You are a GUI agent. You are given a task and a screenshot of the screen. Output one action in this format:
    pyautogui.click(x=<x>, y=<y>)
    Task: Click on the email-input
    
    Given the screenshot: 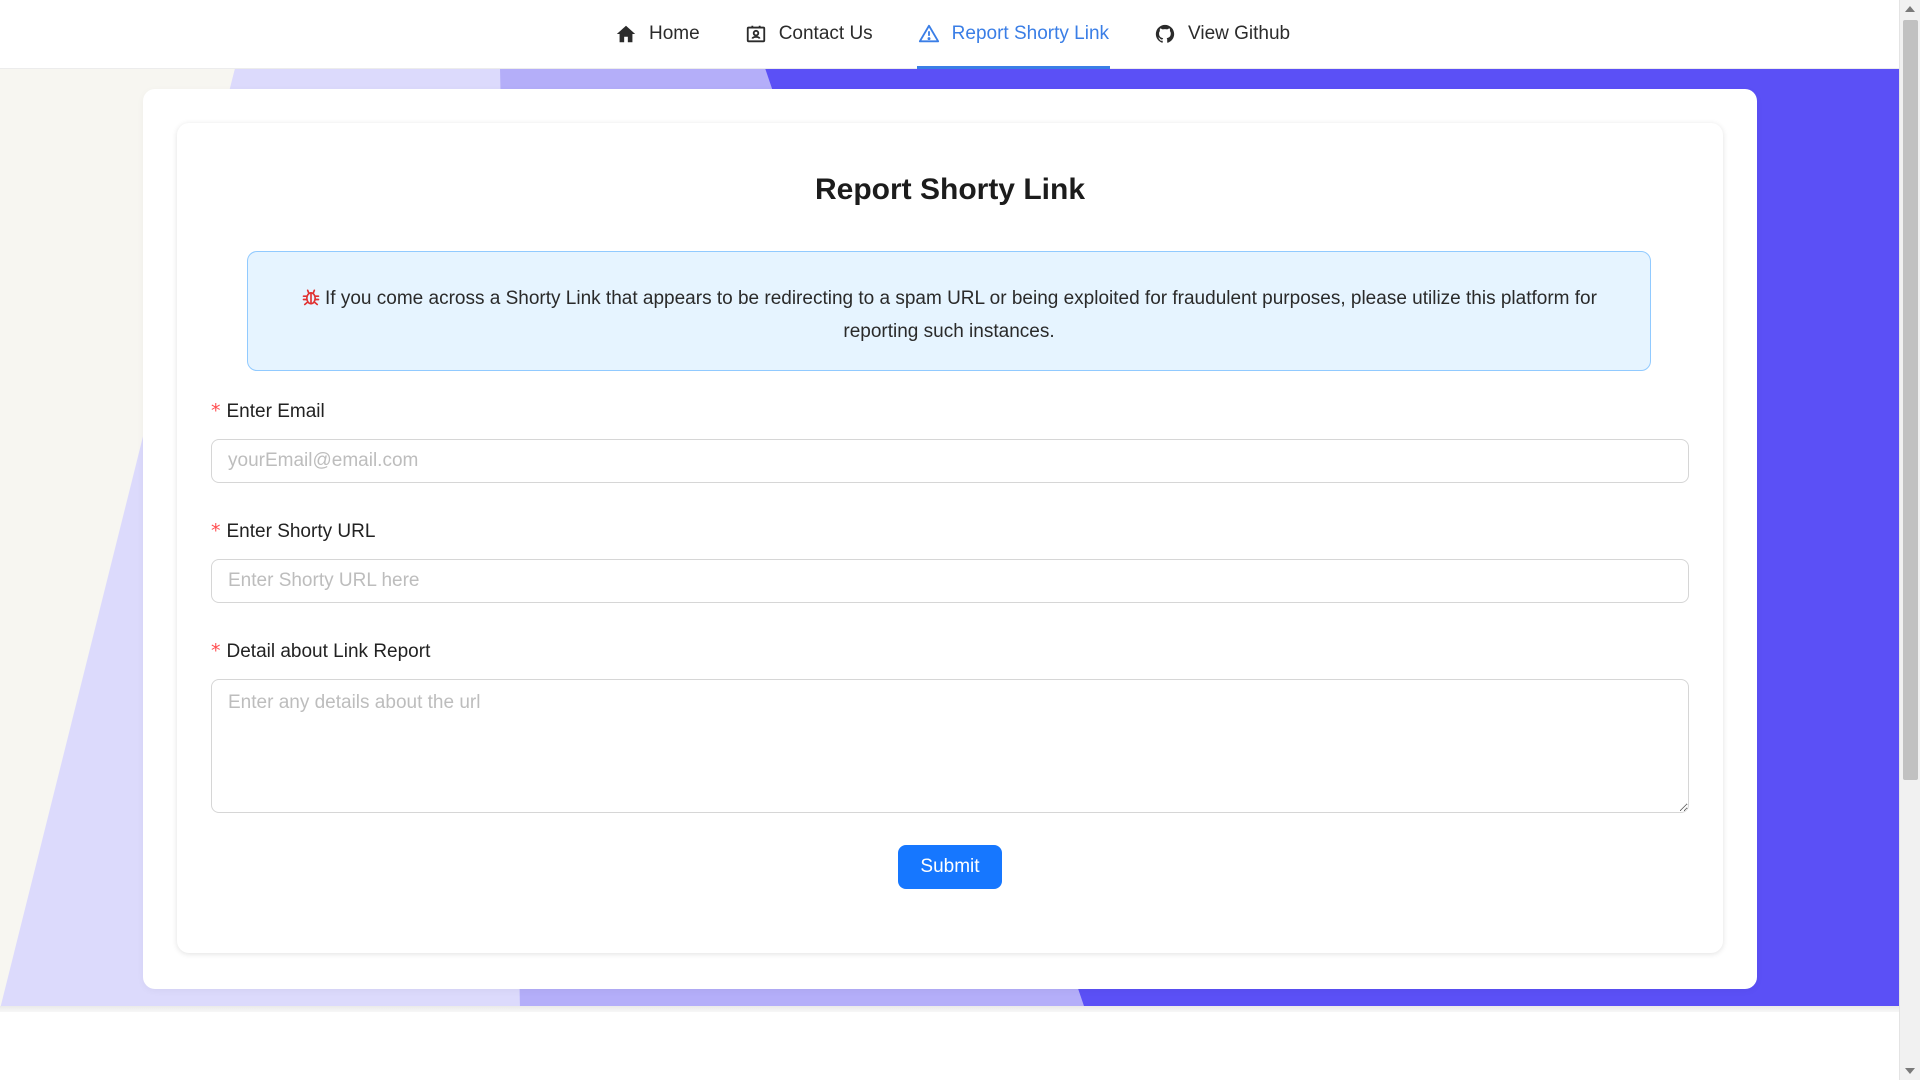 What is the action you would take?
    pyautogui.click(x=950, y=461)
    